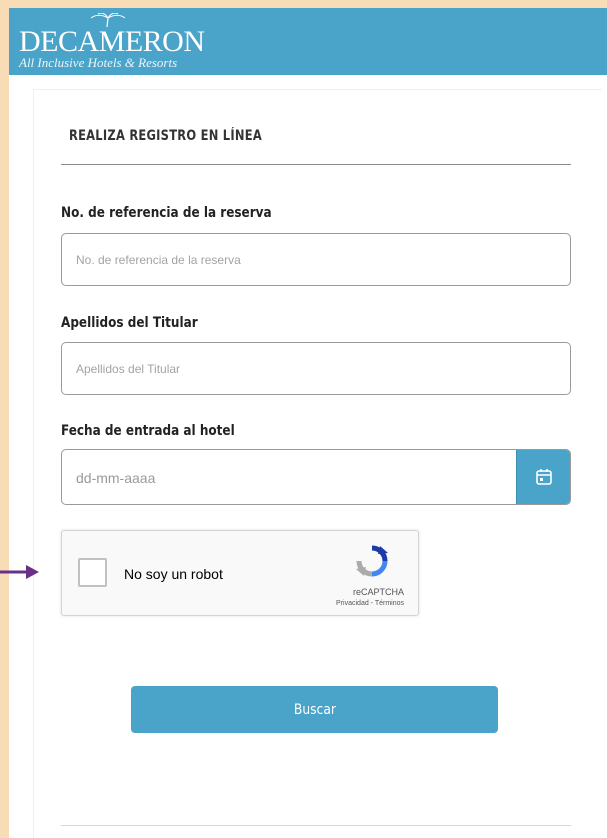 This screenshot has height=838, width=607. Describe the element at coordinates (173, 574) in the screenshot. I see `recaptcha-label: No soy un robot` at that location.